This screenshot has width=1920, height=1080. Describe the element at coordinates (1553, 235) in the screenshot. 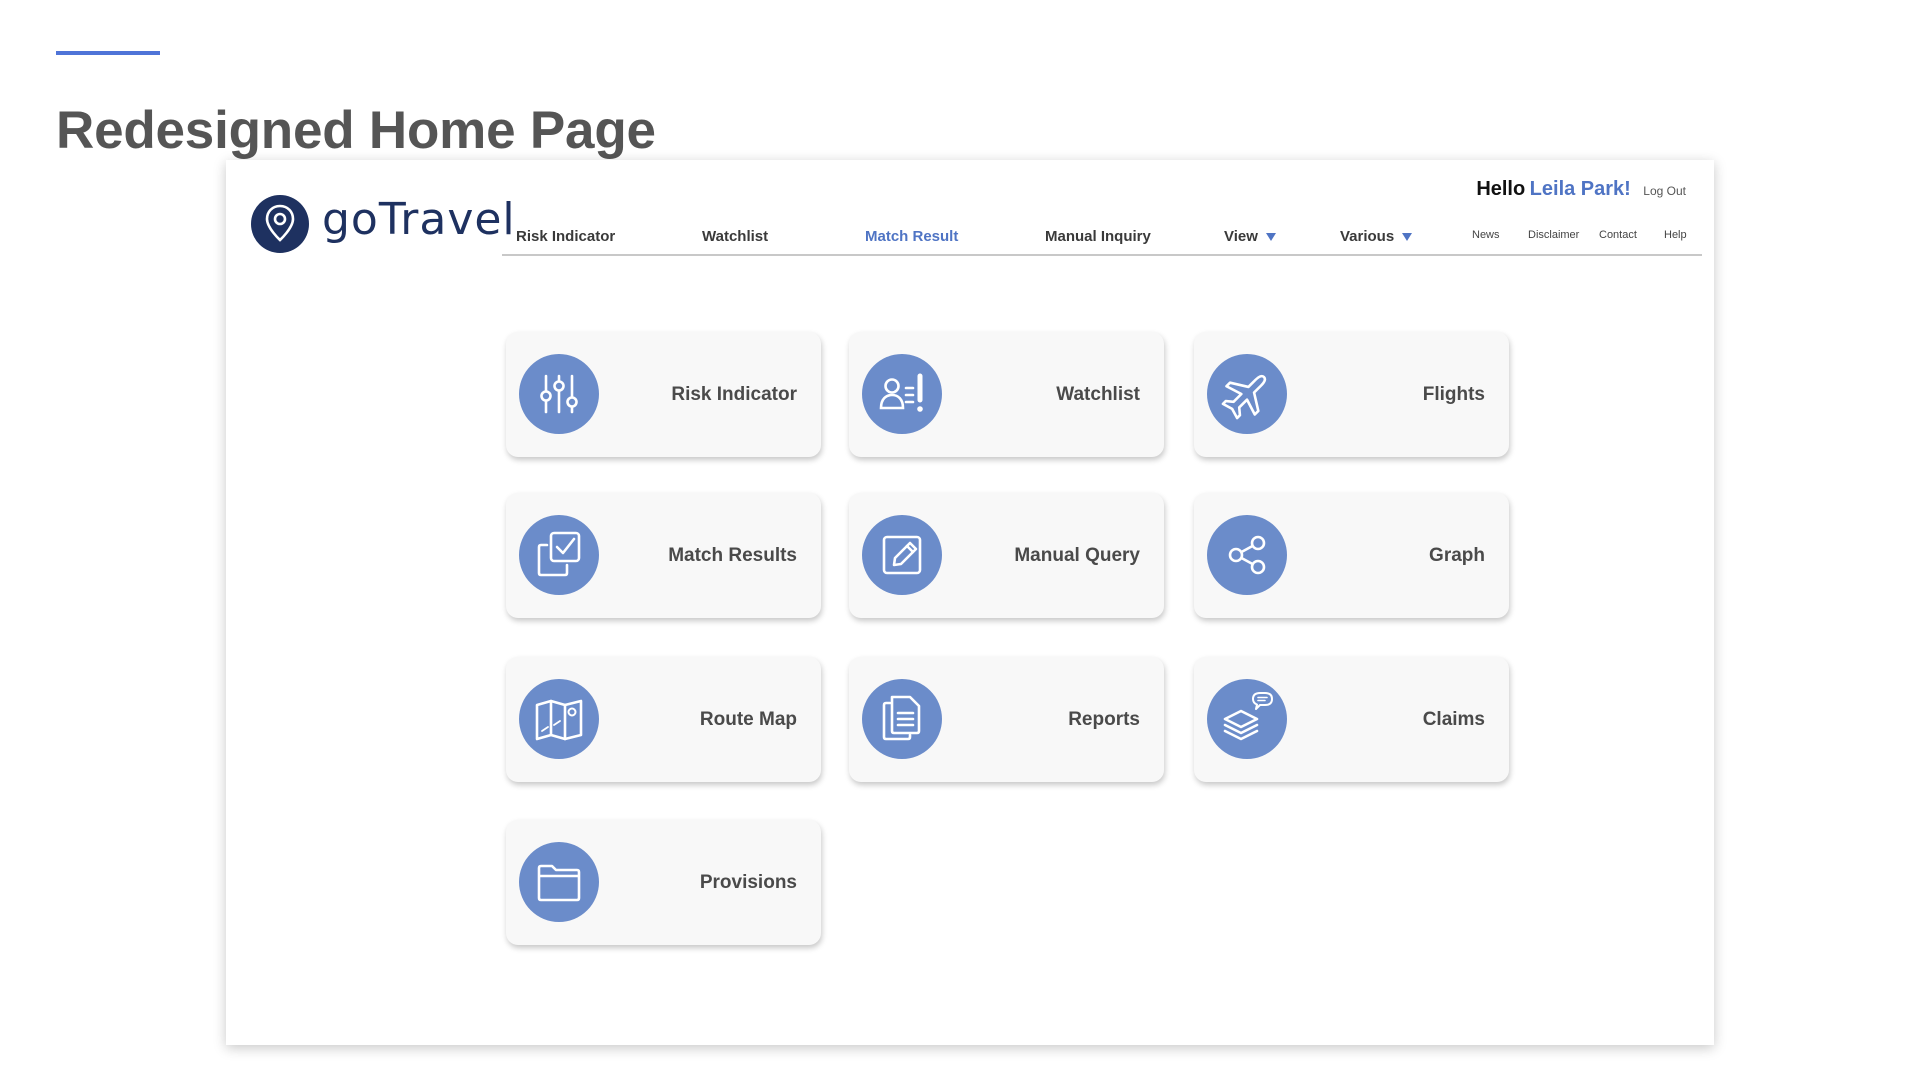

I see `nav-disclaimer: Disclaimer` at that location.